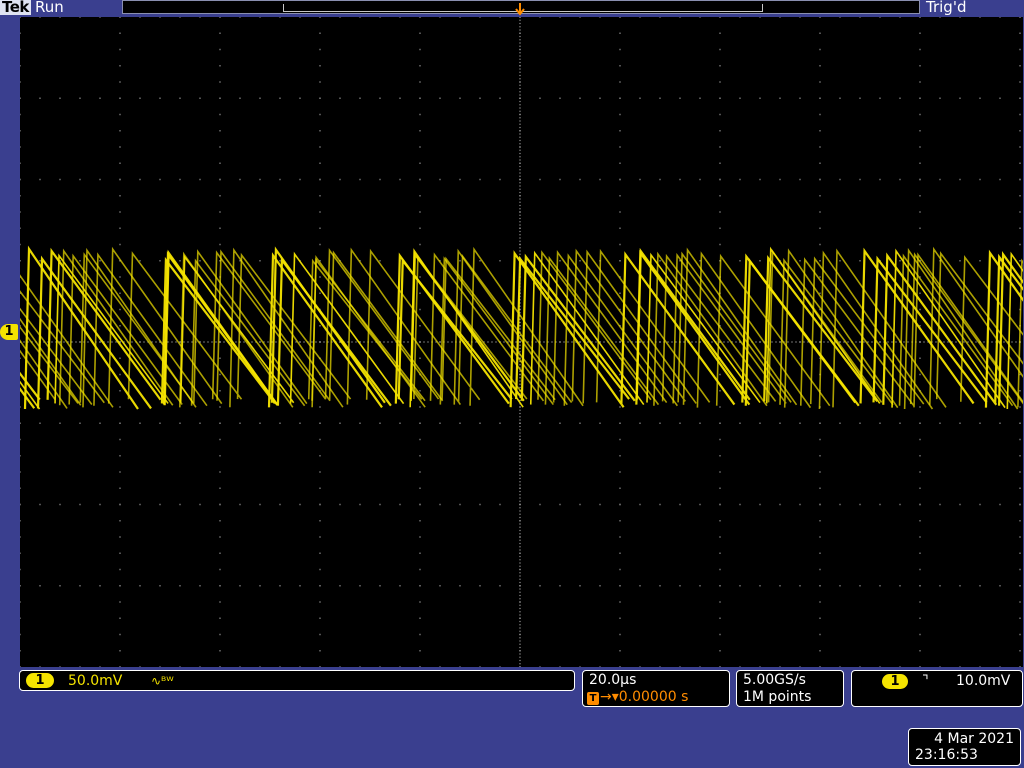 Image resolution: width=1024 pixels, height=768 pixels. What do you see at coordinates (774, 680) in the screenshot?
I see `sample-rate: 5.00GS/s` at bounding box center [774, 680].